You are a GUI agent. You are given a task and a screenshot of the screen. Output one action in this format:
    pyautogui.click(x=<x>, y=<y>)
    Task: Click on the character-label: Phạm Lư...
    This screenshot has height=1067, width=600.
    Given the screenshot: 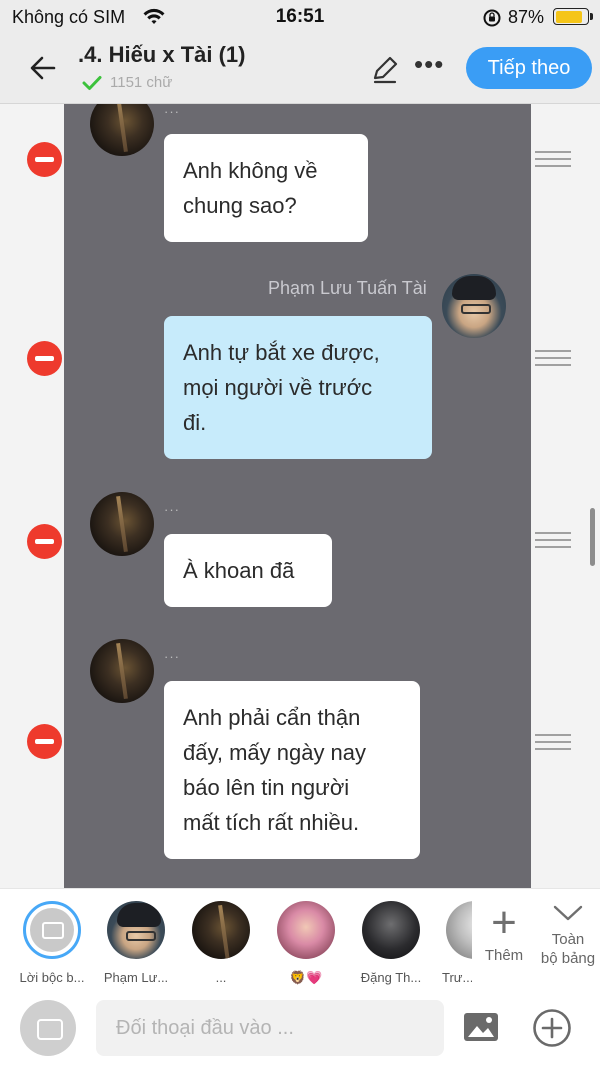 What is the action you would take?
    pyautogui.click(x=136, y=977)
    